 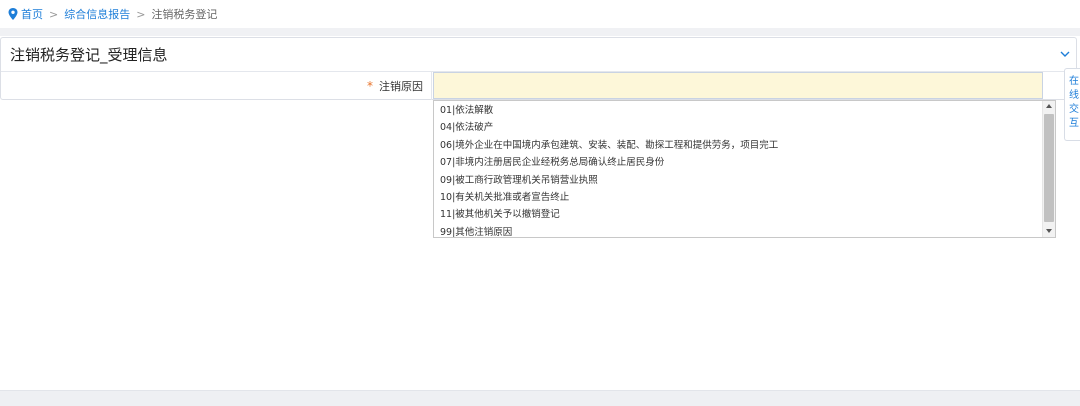 What do you see at coordinates (738, 110) in the screenshot?
I see `dropdown-option: 01|依法解散` at bounding box center [738, 110].